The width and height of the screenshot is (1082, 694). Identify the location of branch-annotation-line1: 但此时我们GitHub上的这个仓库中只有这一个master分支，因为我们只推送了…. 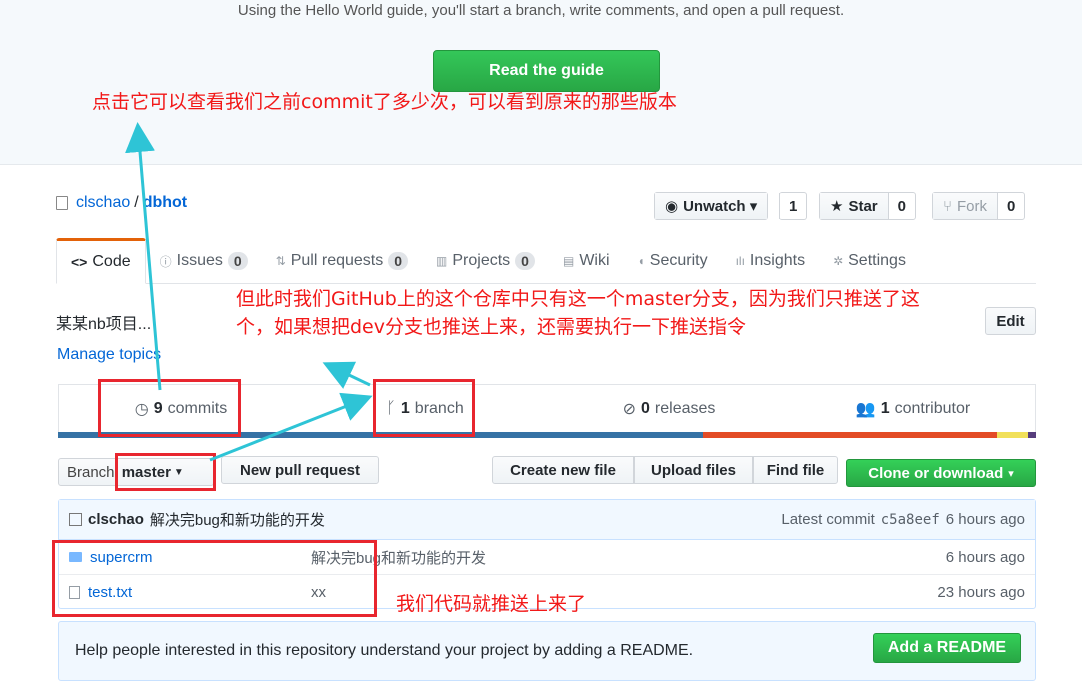
(578, 299).